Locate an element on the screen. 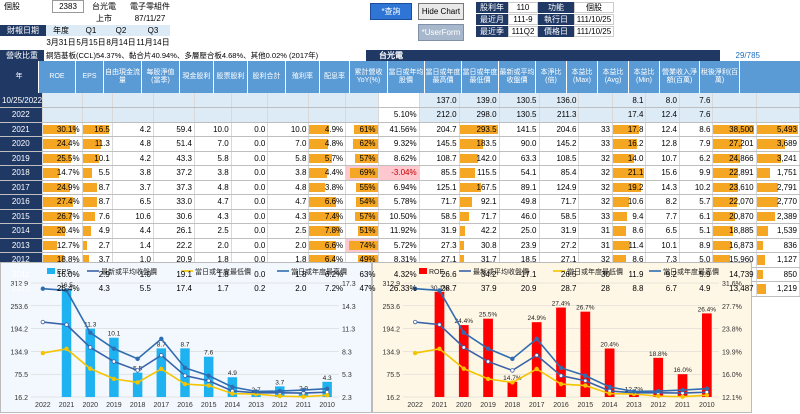  cell-19: 27,201 is located at coordinates (741, 144).